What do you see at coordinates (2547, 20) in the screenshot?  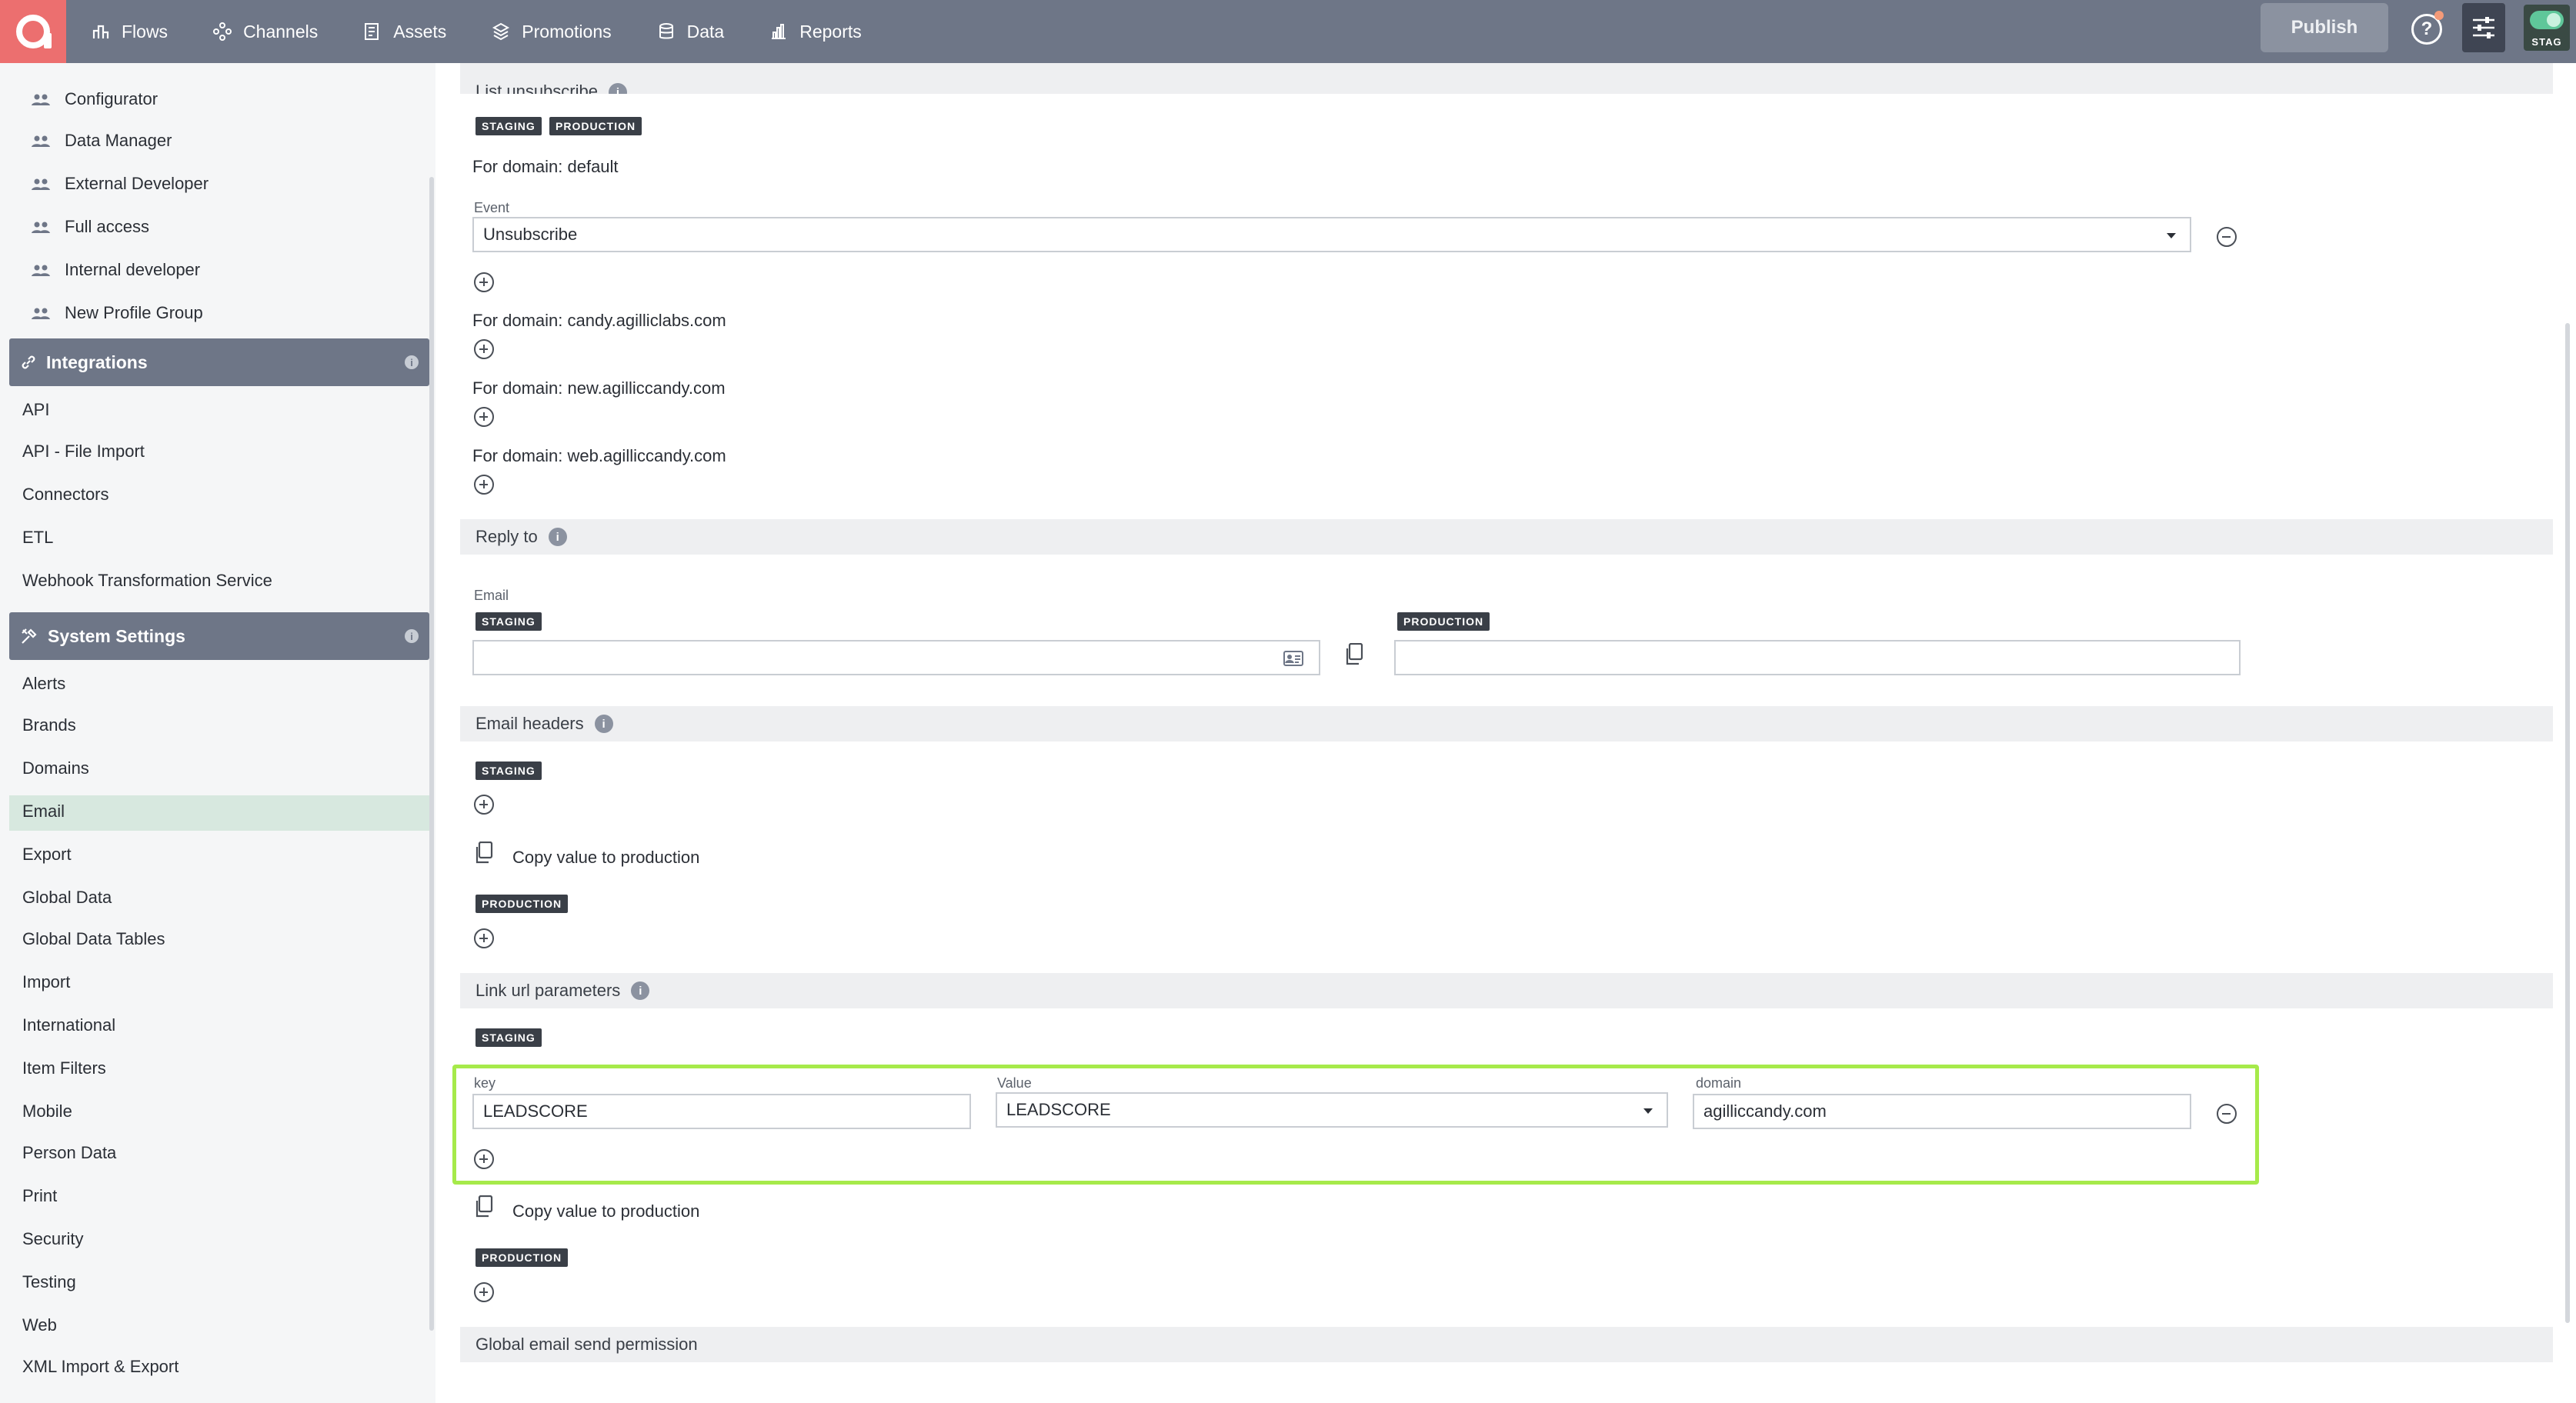 I see `environment-switch-icon` at bounding box center [2547, 20].